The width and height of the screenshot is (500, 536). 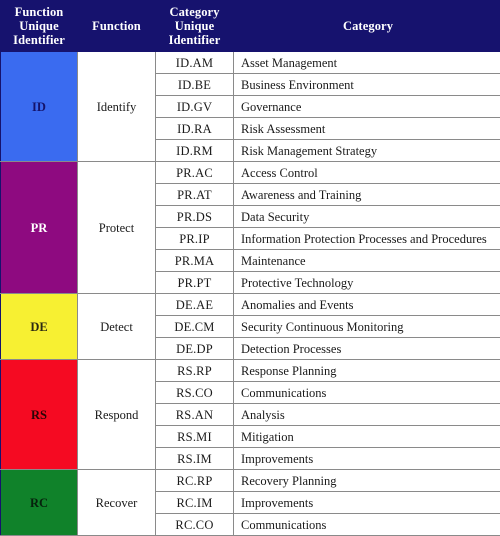 What do you see at coordinates (195, 261) in the screenshot?
I see `category-unique-identifier: PR.MA` at bounding box center [195, 261].